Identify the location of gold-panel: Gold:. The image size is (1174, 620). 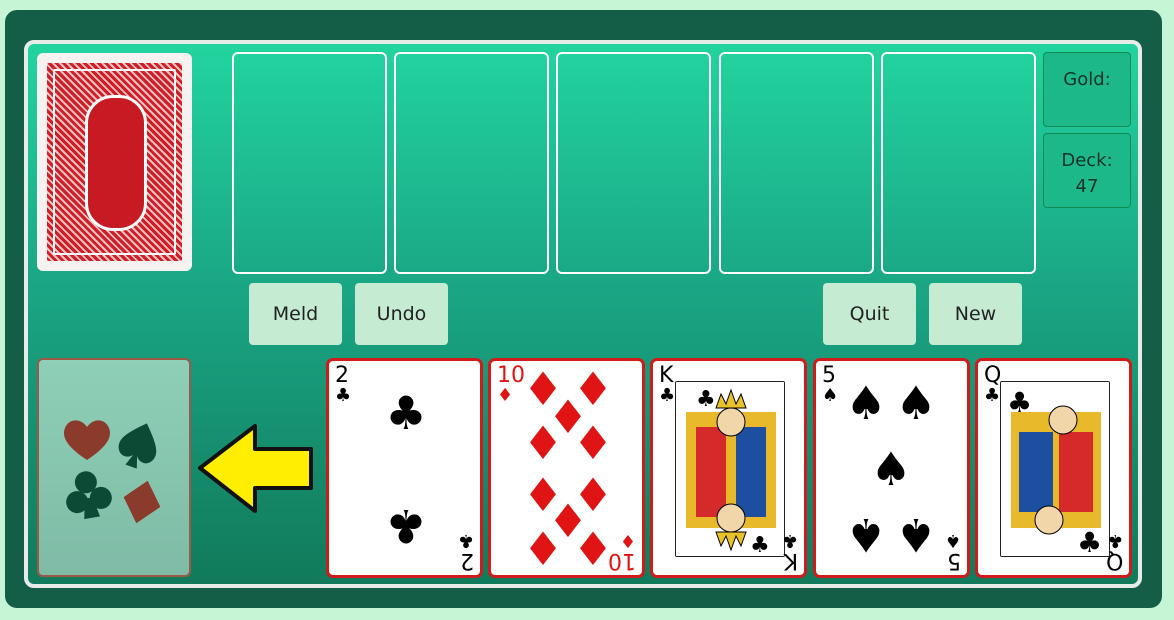
(1087, 89).